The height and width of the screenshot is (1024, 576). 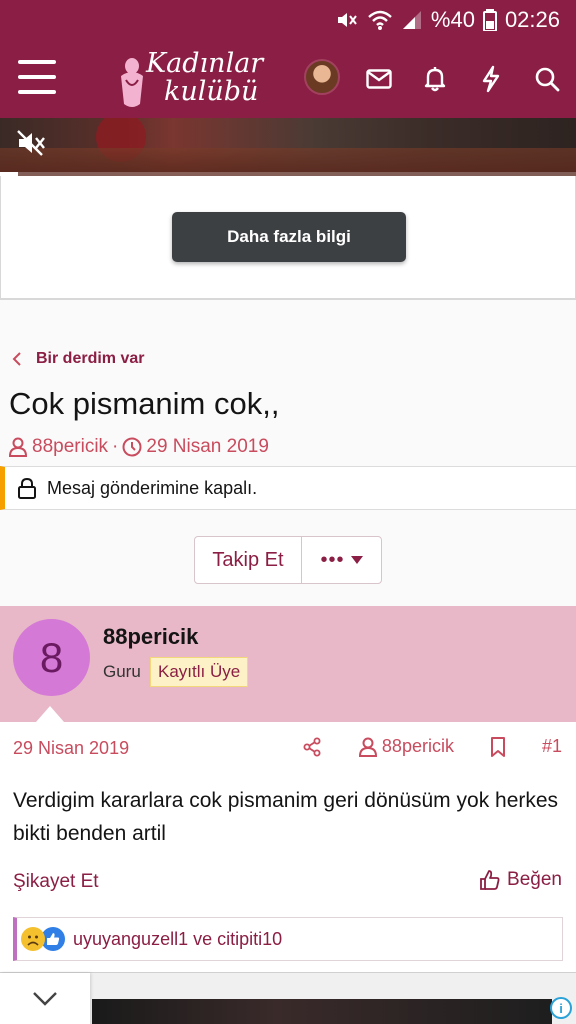 What do you see at coordinates (144, 403) in the screenshot?
I see `page-title: Cok pismanim cok,,` at bounding box center [144, 403].